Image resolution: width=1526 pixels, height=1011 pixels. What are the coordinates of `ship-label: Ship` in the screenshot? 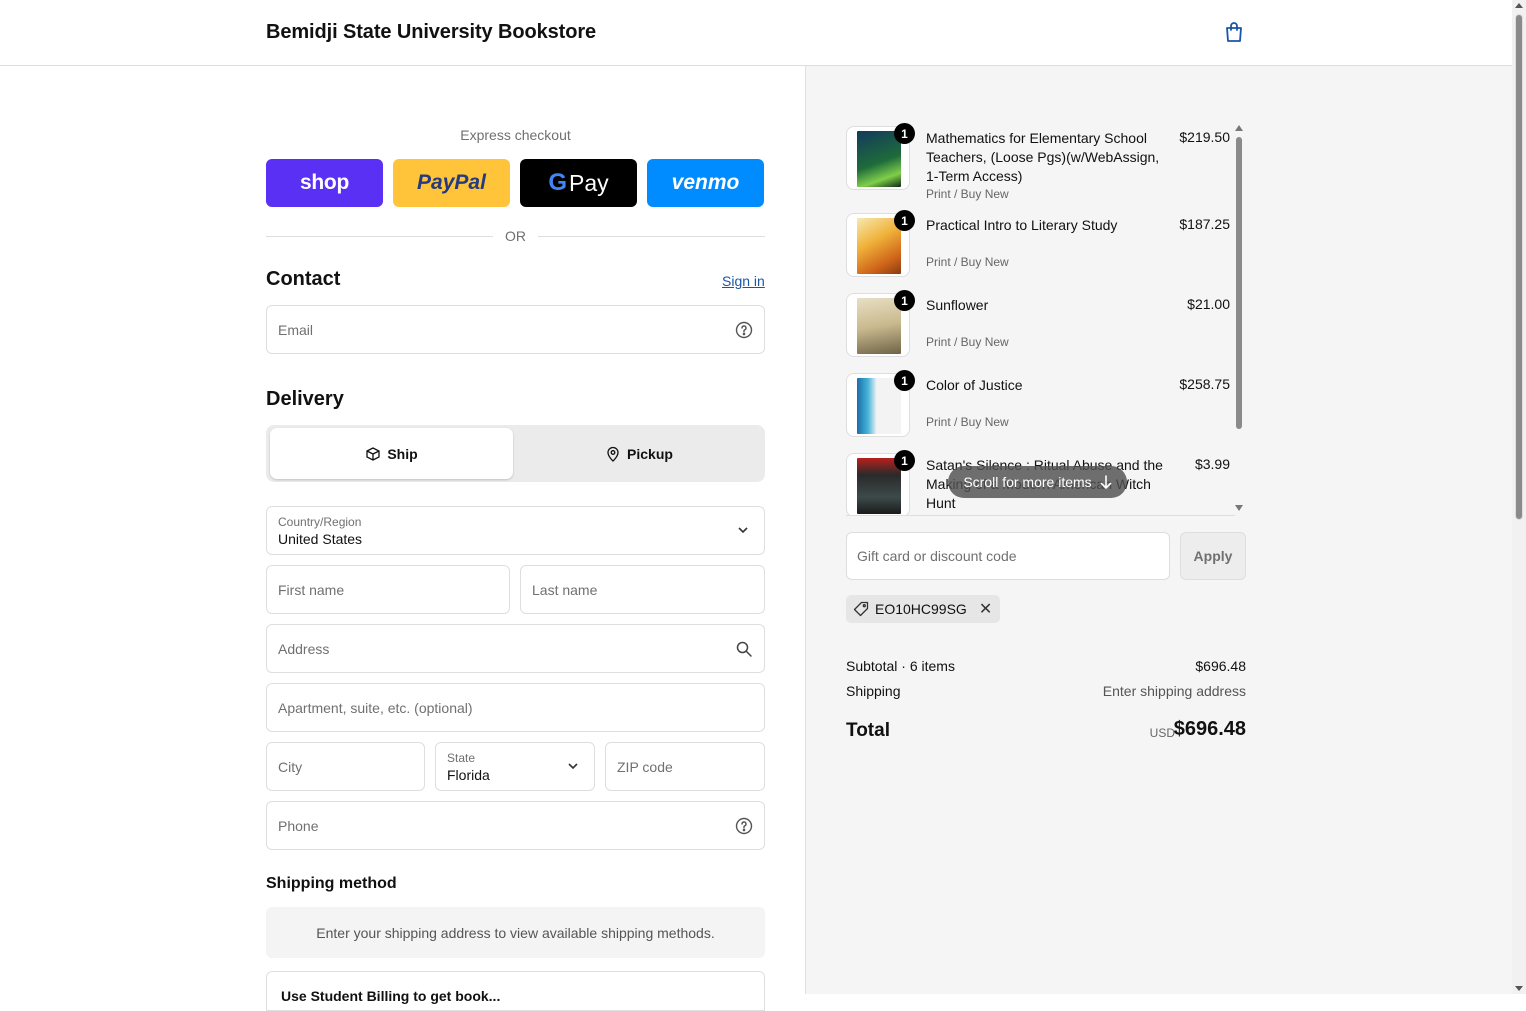 It's located at (402, 453).